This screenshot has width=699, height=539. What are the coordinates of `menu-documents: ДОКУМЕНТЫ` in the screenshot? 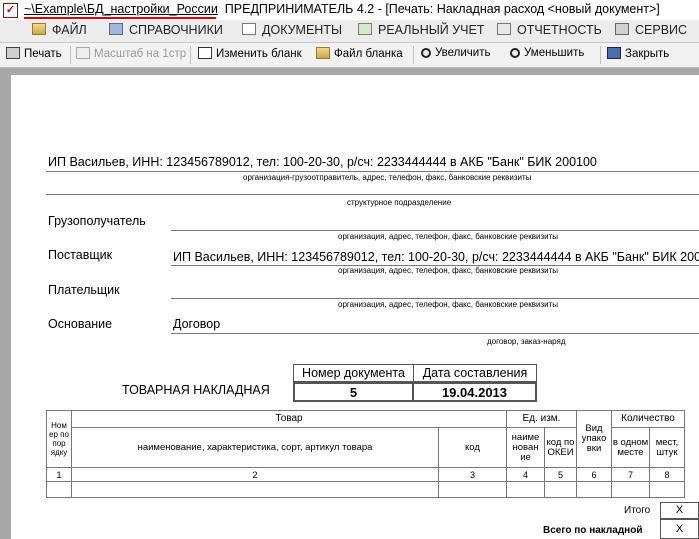 It's located at (292, 30).